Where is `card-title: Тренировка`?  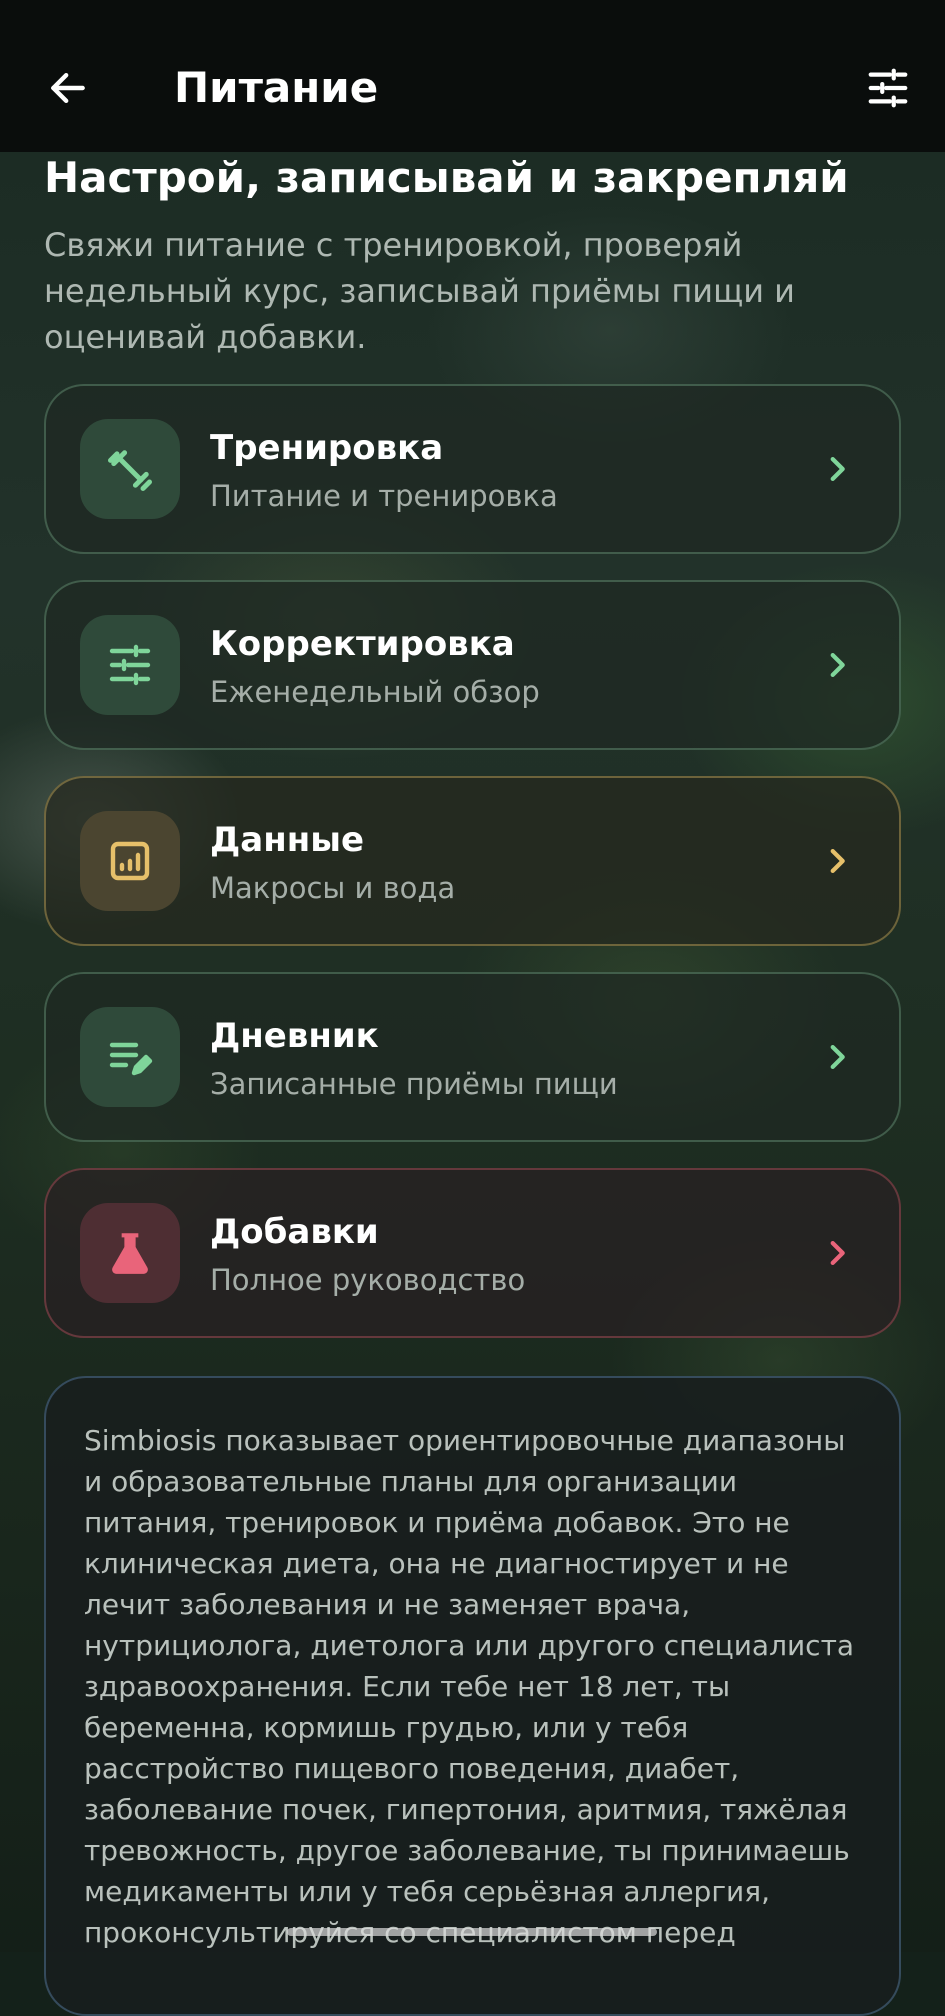 card-title: Тренировка is located at coordinates (327, 448).